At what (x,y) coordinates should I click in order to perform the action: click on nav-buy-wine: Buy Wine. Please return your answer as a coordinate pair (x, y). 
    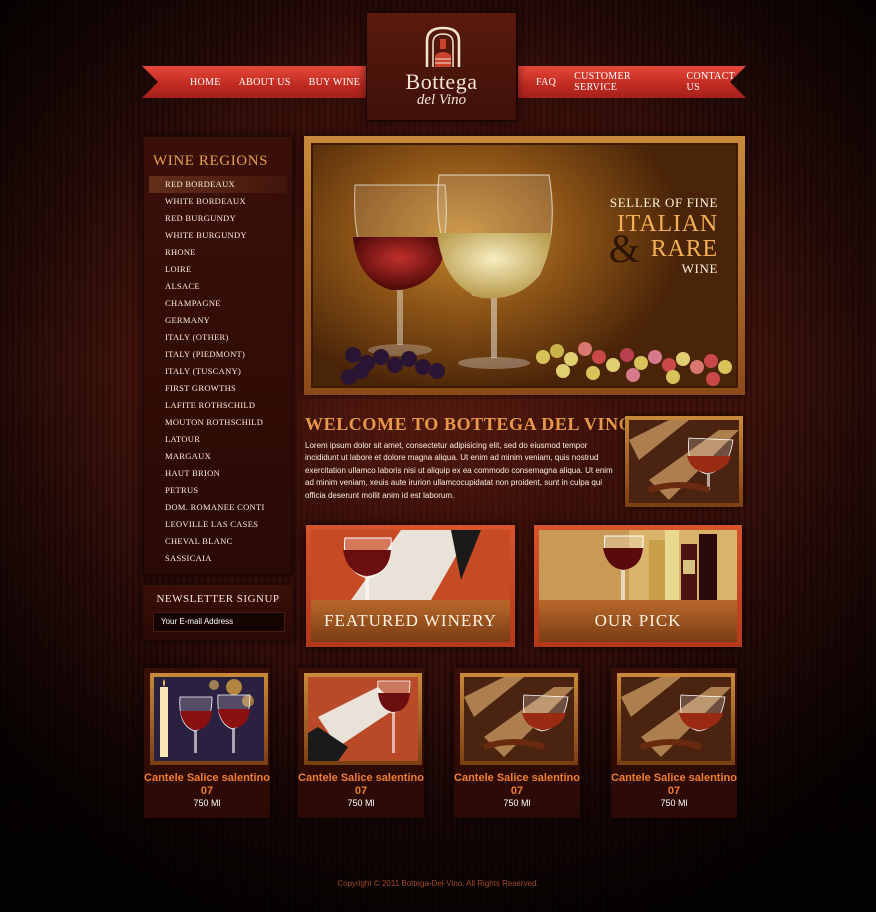
    Looking at the image, I should click on (335, 82).